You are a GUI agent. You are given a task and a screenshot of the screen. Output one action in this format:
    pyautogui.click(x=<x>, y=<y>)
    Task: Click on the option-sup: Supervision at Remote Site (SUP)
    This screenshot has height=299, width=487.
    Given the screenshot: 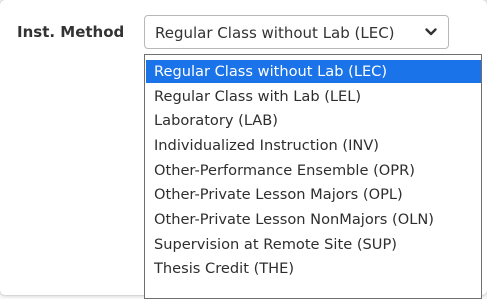 What is the action you would take?
    pyautogui.click(x=313, y=244)
    